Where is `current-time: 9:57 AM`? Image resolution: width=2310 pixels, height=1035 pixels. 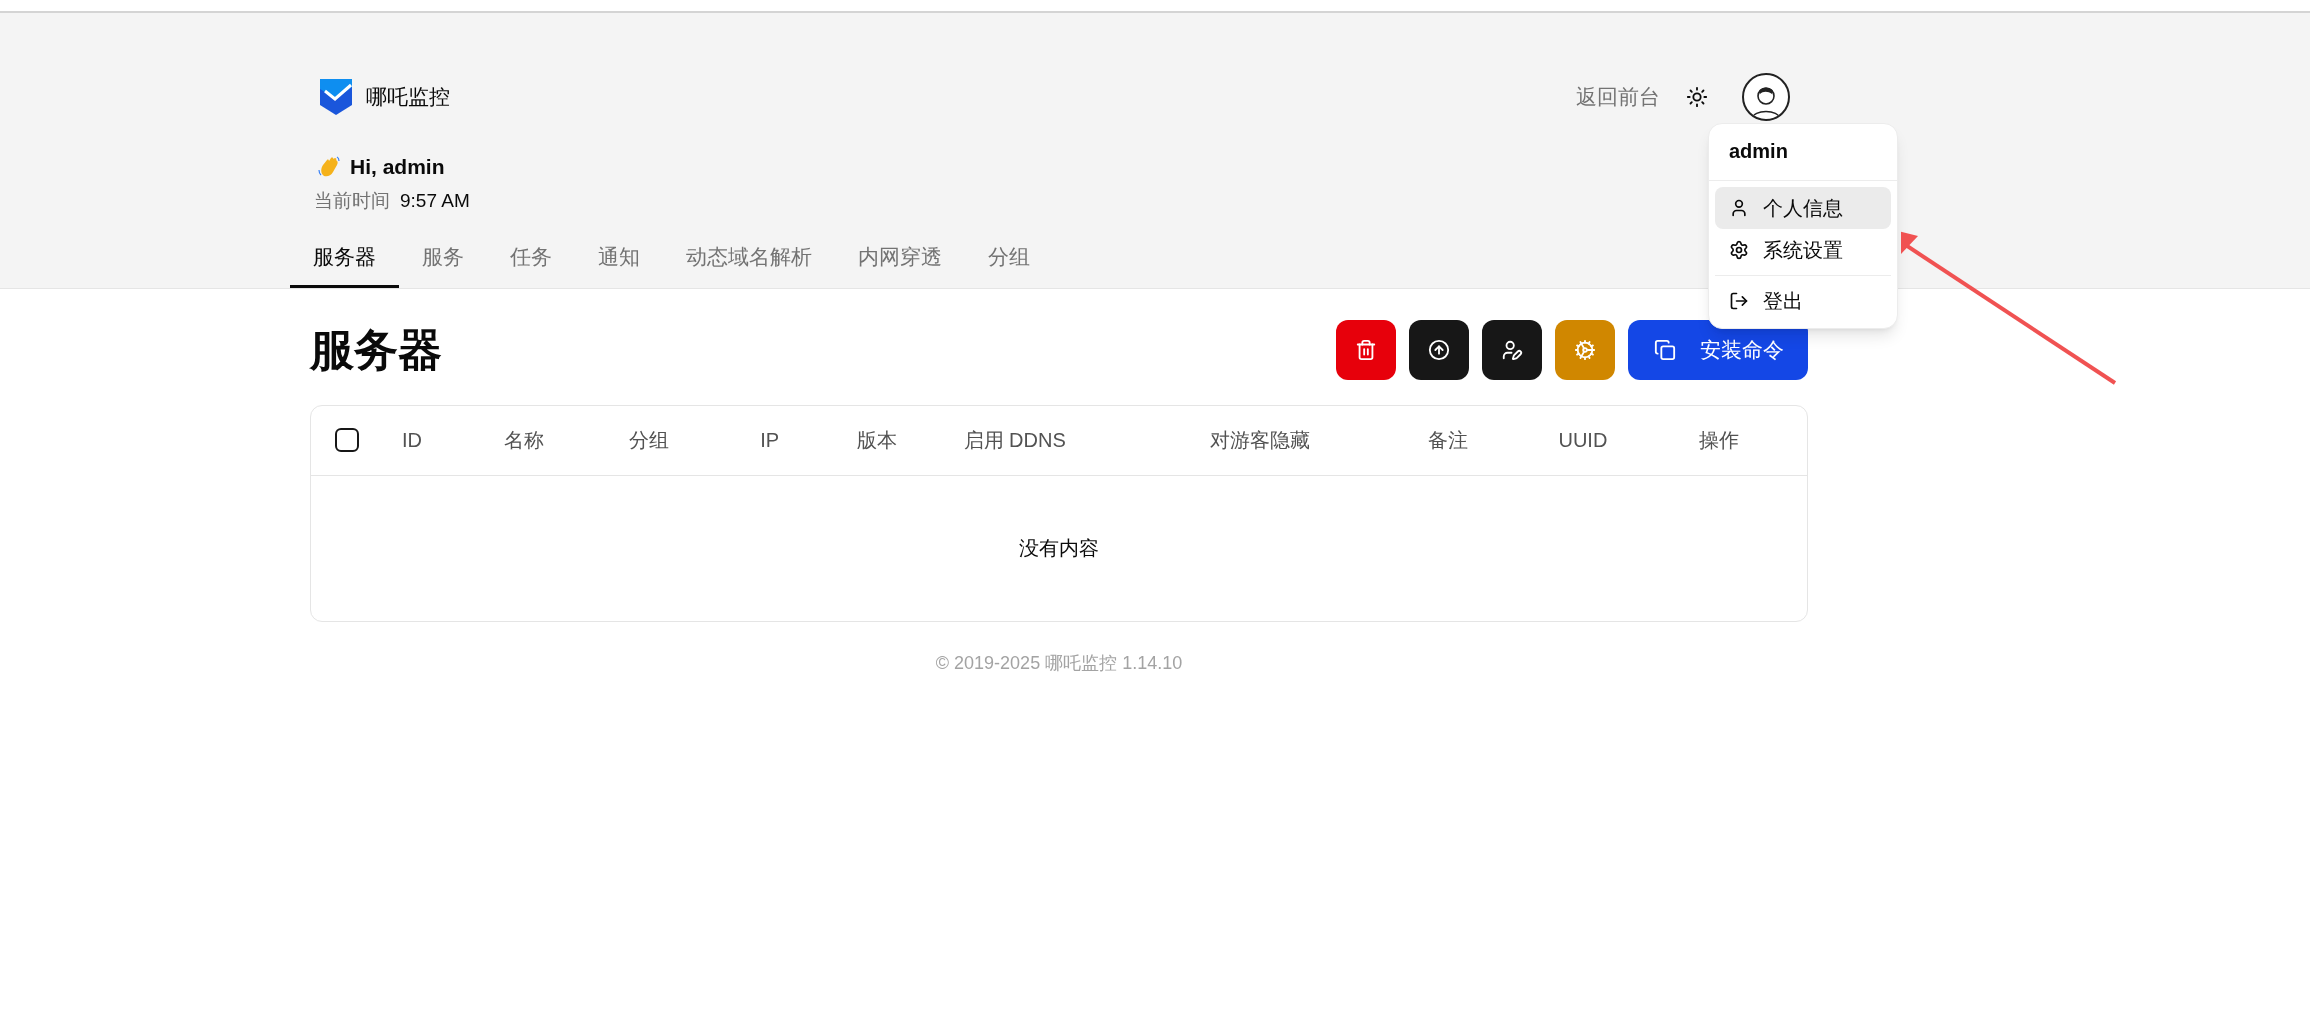
current-time: 9:57 AM is located at coordinates (435, 200).